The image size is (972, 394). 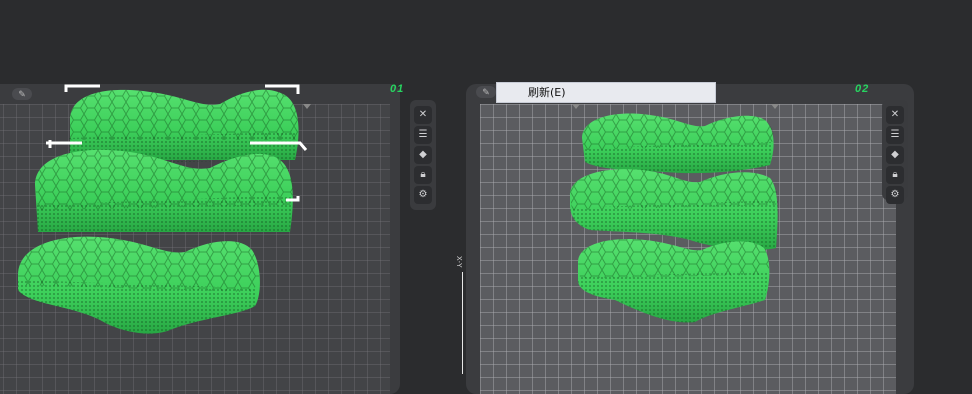 I want to click on context-menu-refresh: 刷新(E), so click(x=606, y=92).